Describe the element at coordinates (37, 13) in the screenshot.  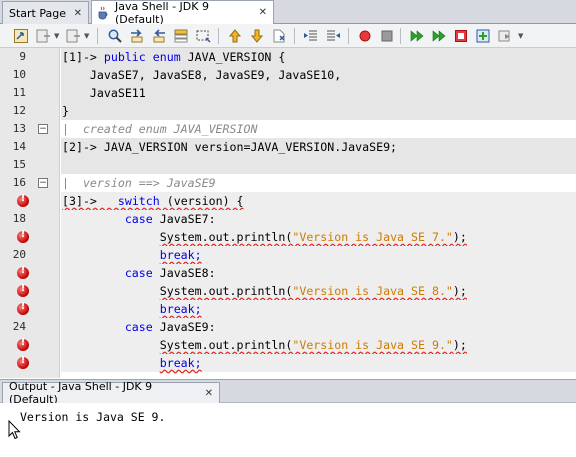
I see `tab-label: Start Page` at that location.